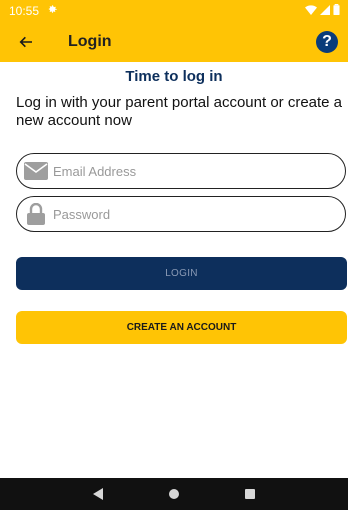  Describe the element at coordinates (24, 11) in the screenshot. I see `status-time: 10:55` at that location.